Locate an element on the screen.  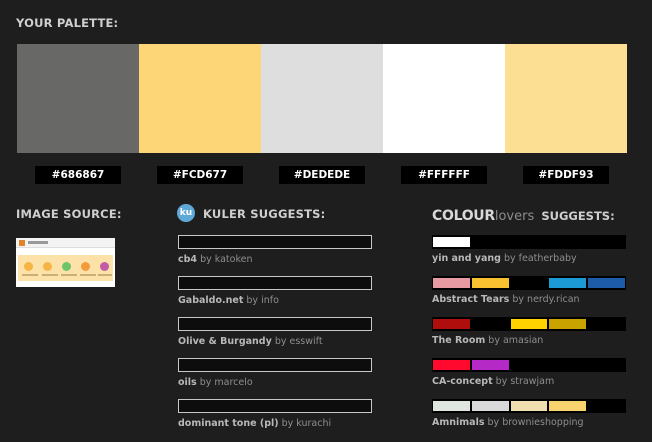
theme-name: Olive & Burgandy is located at coordinates (225, 341).